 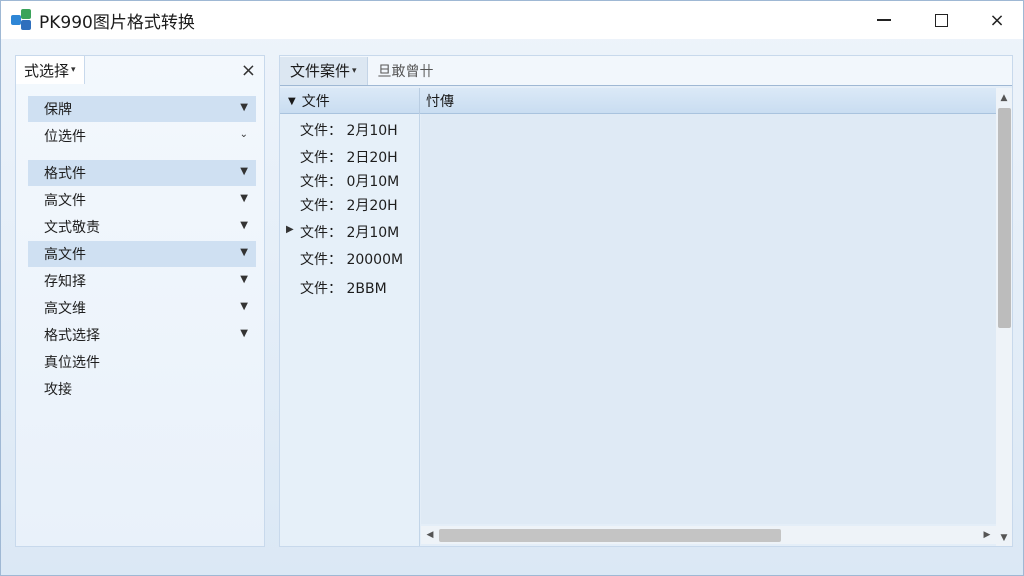 I want to click on title-bar: PK990图片格式转换 ×, so click(x=512, y=20).